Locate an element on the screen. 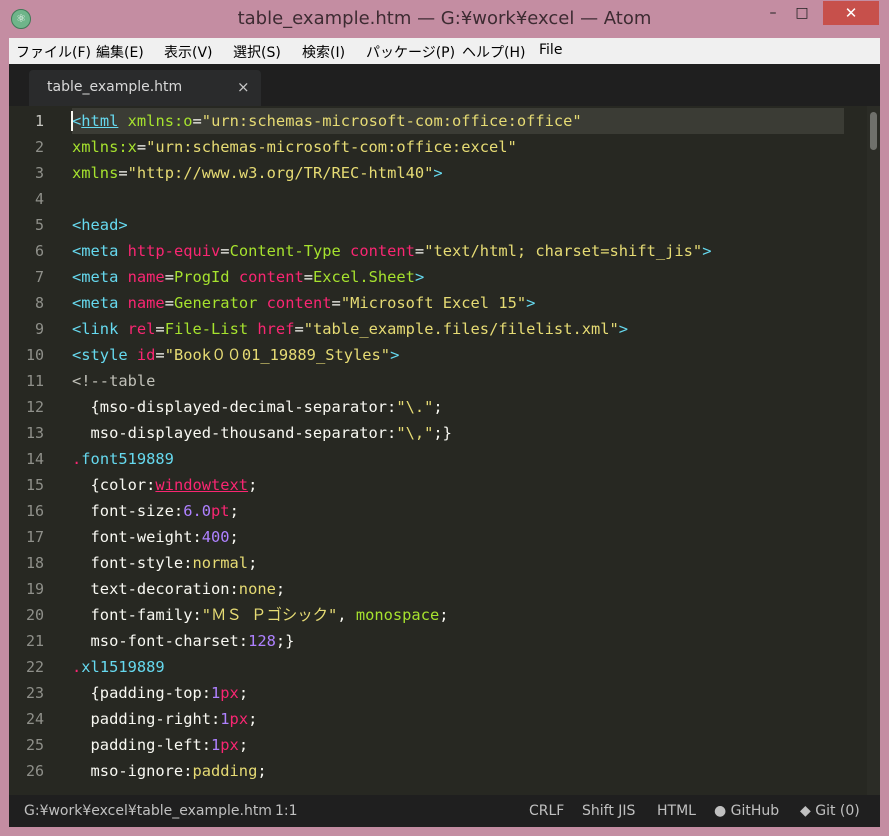  close-button: ✕ is located at coordinates (851, 13).